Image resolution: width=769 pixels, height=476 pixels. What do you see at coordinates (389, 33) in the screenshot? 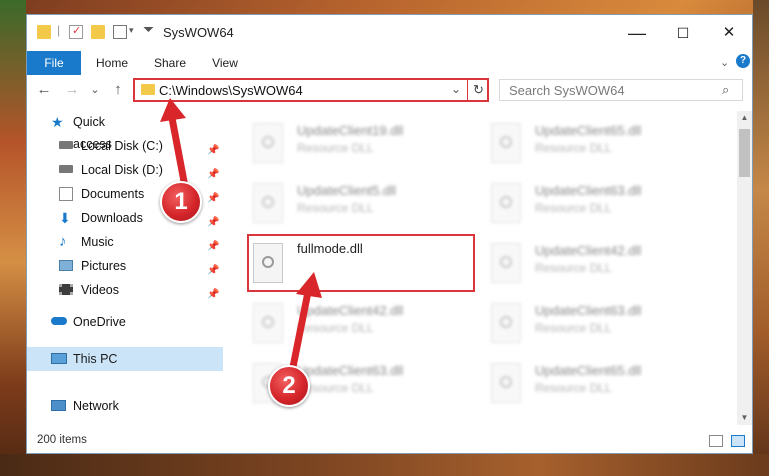
I see `title-bar: | ✓ ▾ ⏷ SysWOW64 — ☐ ✕` at bounding box center [389, 33].